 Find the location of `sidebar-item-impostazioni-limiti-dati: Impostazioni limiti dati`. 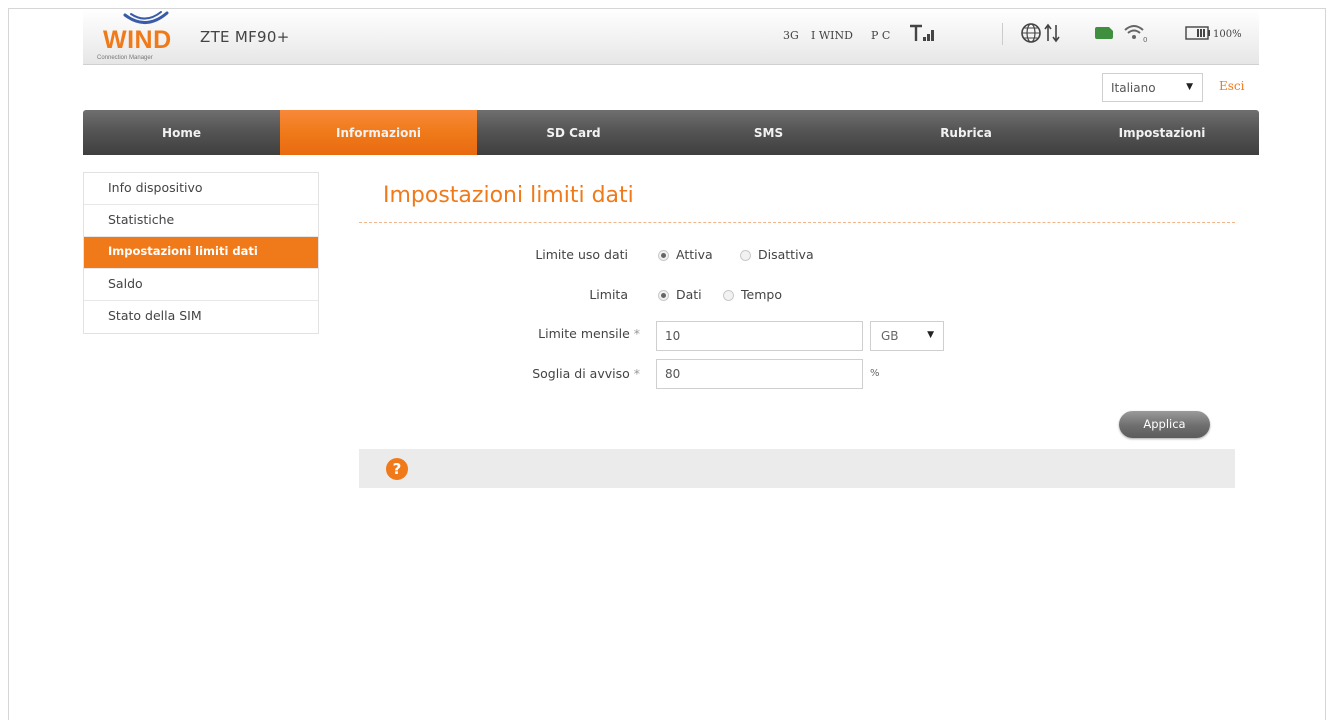

sidebar-item-impostazioni-limiti-dati: Impostazioni limiti dati is located at coordinates (201, 253).